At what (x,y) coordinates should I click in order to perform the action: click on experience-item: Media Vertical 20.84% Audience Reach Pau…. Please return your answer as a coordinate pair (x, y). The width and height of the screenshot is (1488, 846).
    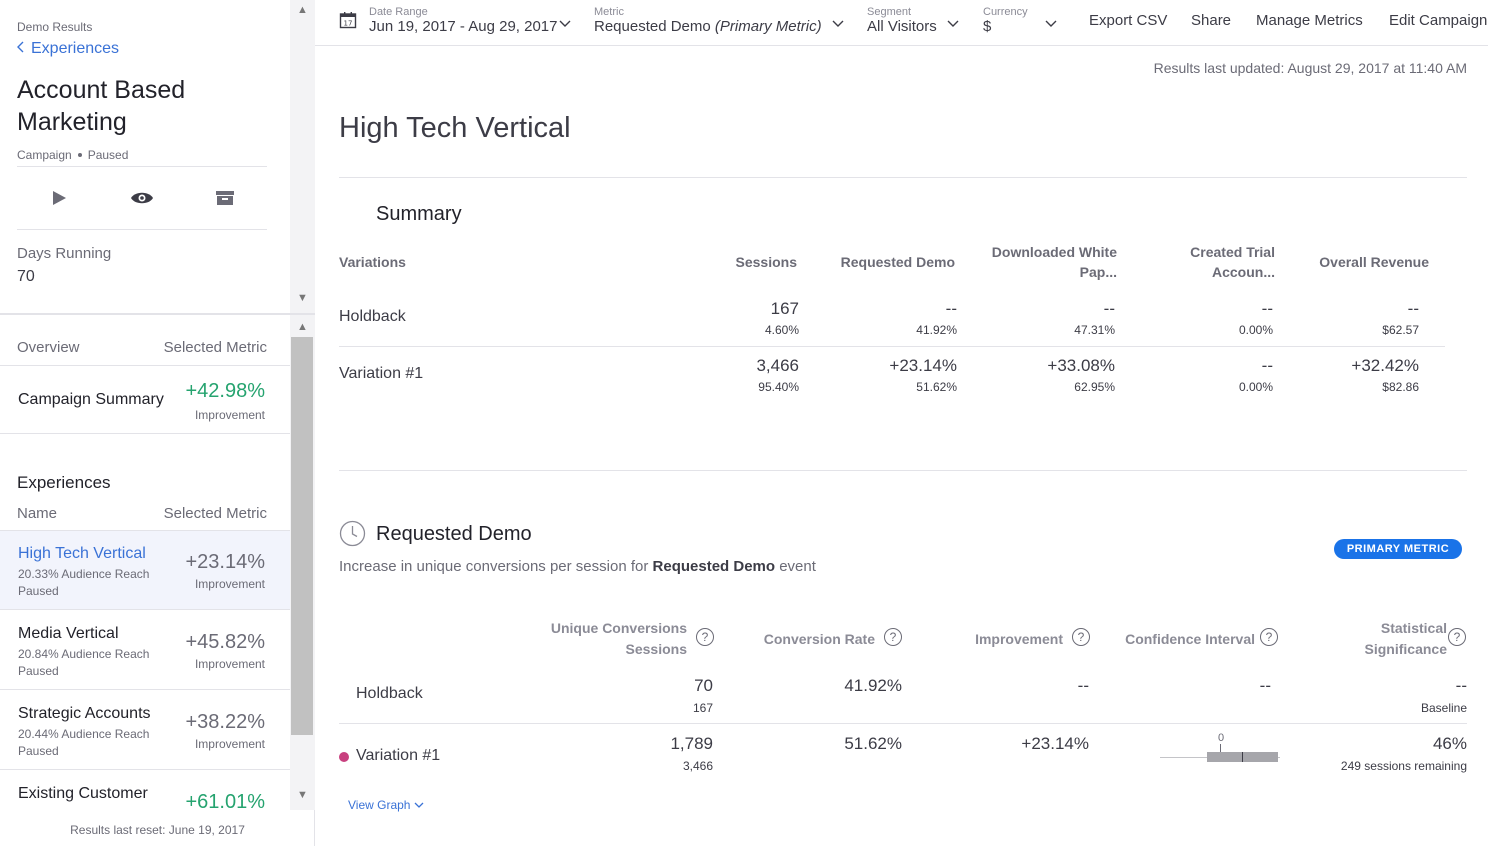
    Looking at the image, I should click on (145, 650).